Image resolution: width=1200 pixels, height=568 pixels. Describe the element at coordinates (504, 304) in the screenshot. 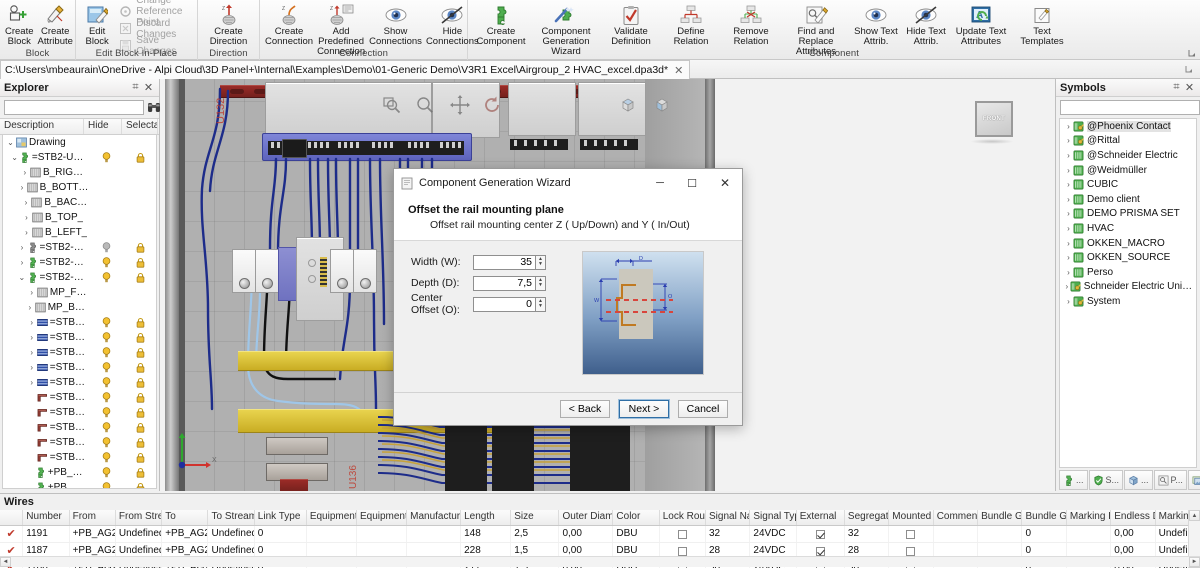

I see `center-offset-input` at that location.